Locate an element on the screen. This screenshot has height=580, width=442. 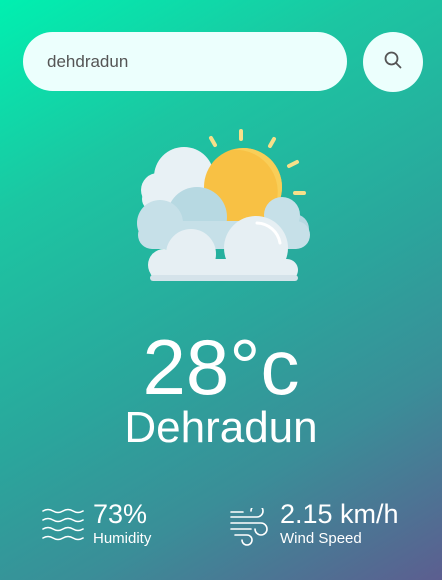
humidity-detail: 73% Humidity is located at coordinates (122, 524).